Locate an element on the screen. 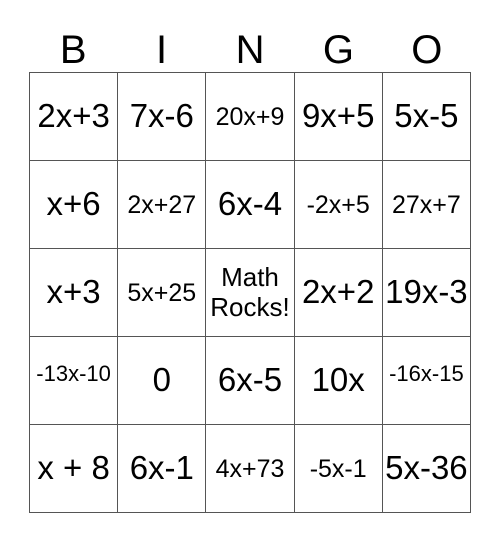 This screenshot has width=500, height=544. bingo-cell-text: 2x+27 is located at coordinates (162, 204).